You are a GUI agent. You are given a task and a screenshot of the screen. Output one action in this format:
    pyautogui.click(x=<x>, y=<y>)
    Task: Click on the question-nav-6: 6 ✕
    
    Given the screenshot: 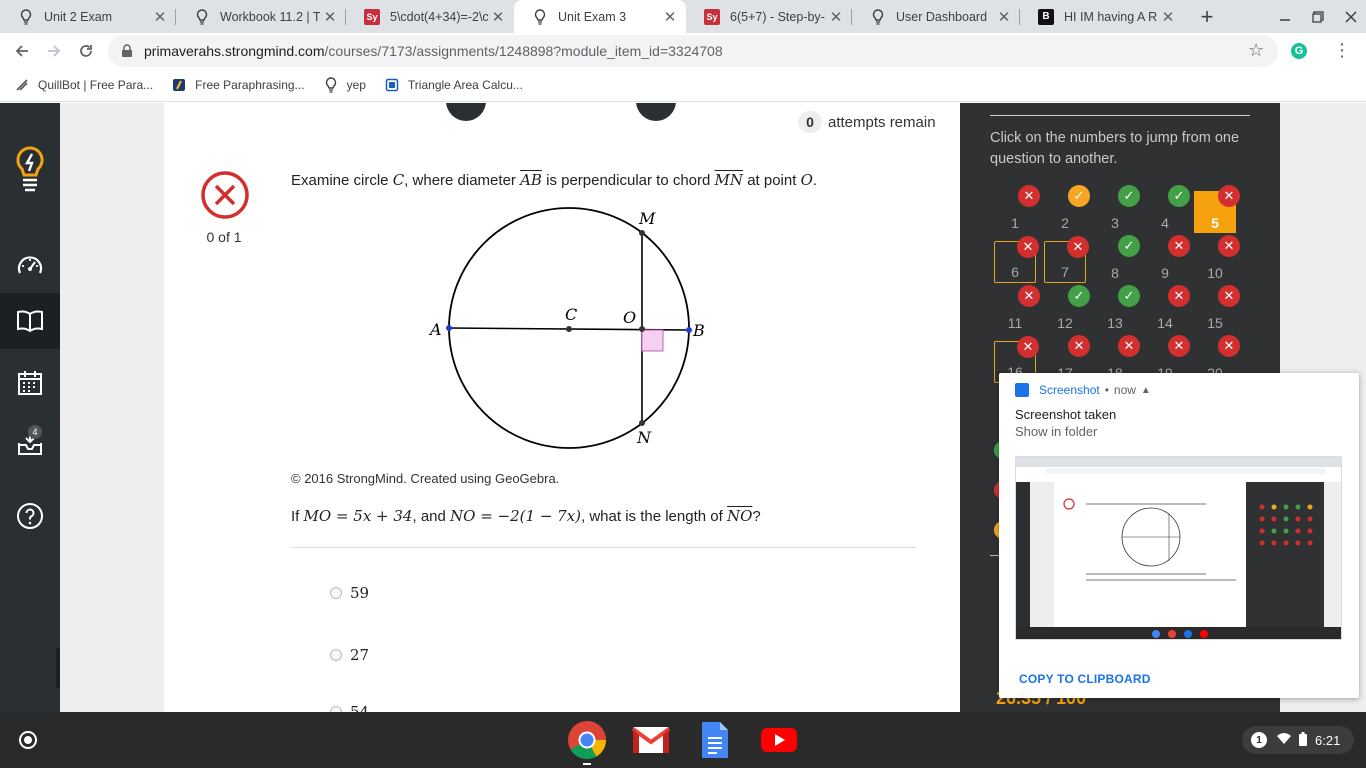 What is the action you would take?
    pyautogui.click(x=1016, y=259)
    